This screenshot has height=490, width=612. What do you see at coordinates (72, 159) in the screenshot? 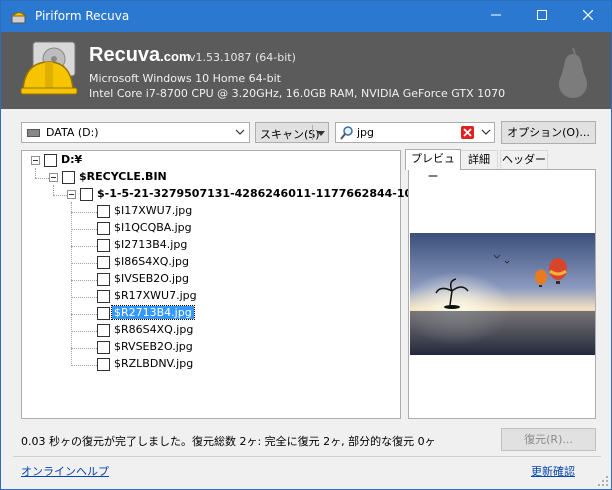
I see `tree-node-label: D:¥` at bounding box center [72, 159].